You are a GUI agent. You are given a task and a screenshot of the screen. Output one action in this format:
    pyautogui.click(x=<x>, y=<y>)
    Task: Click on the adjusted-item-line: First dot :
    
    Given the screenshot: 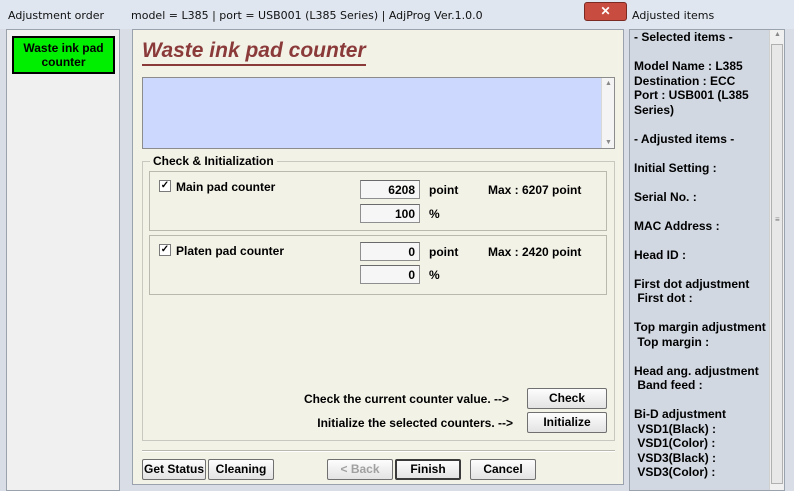 What is the action you would take?
    pyautogui.click(x=663, y=298)
    